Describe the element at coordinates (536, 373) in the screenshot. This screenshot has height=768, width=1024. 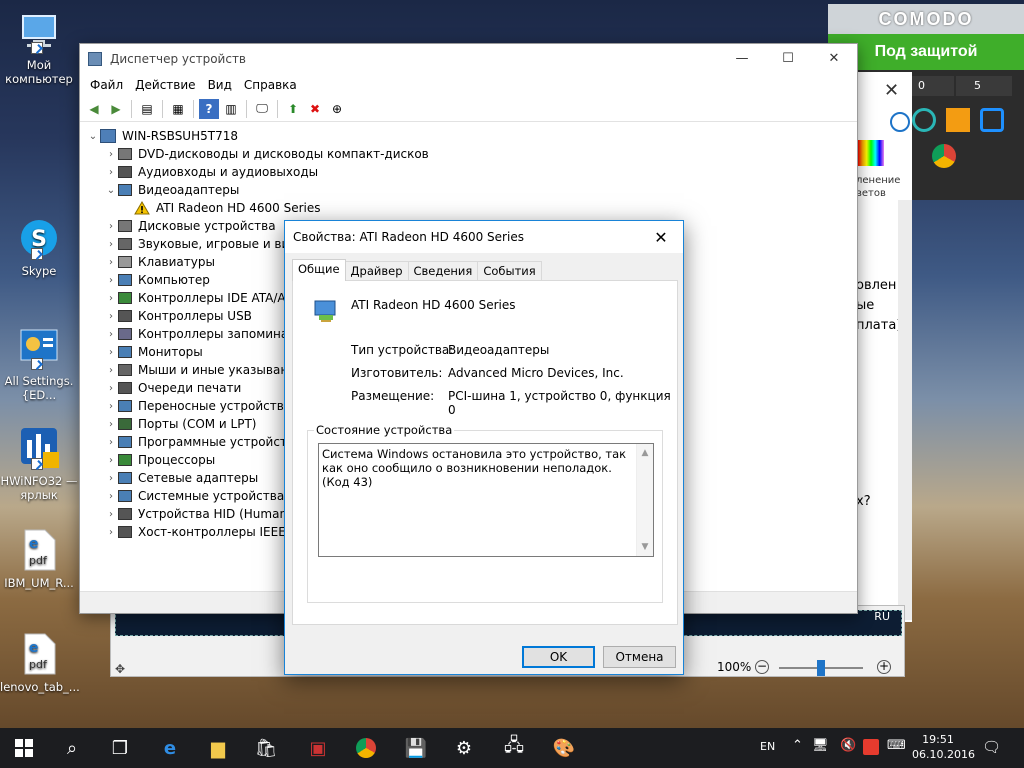
I see `prop-value-manufacturer: Advanced Micro Devices, Inc.` at that location.